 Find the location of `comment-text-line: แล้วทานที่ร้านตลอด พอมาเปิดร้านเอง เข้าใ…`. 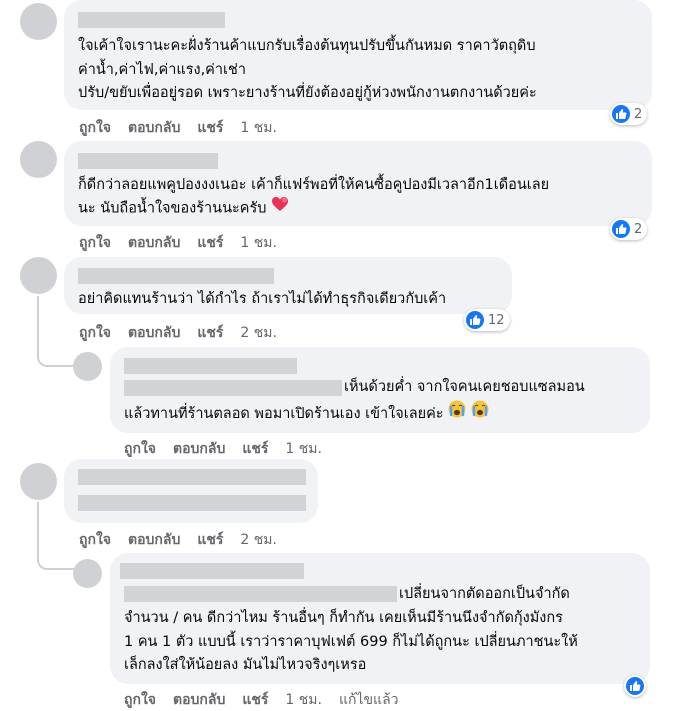

comment-text-line: แล้วทานที่ร้านตลอด พอมาเปิดร้านเอง เข้าใ… is located at coordinates (284, 414).